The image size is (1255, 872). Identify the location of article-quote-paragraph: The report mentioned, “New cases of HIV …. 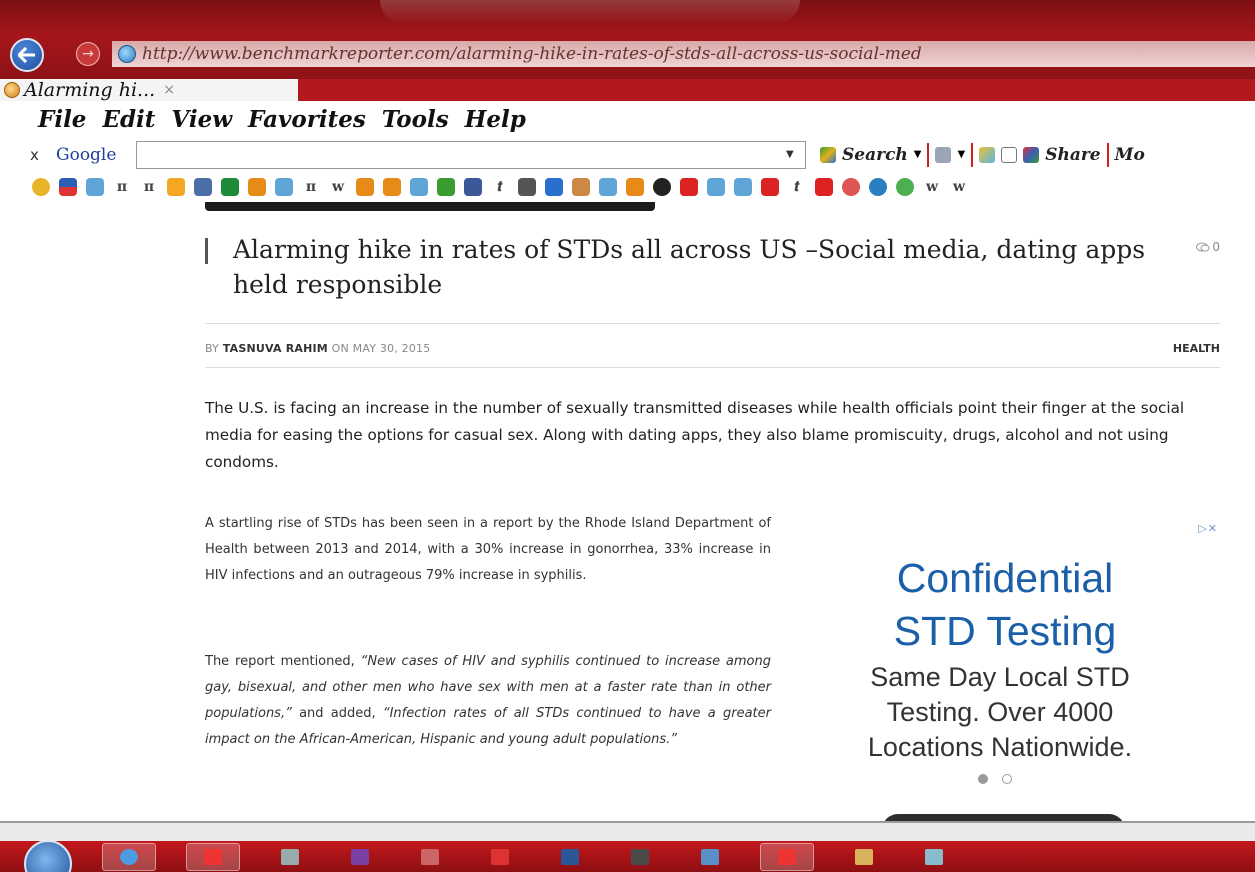
(488, 701).